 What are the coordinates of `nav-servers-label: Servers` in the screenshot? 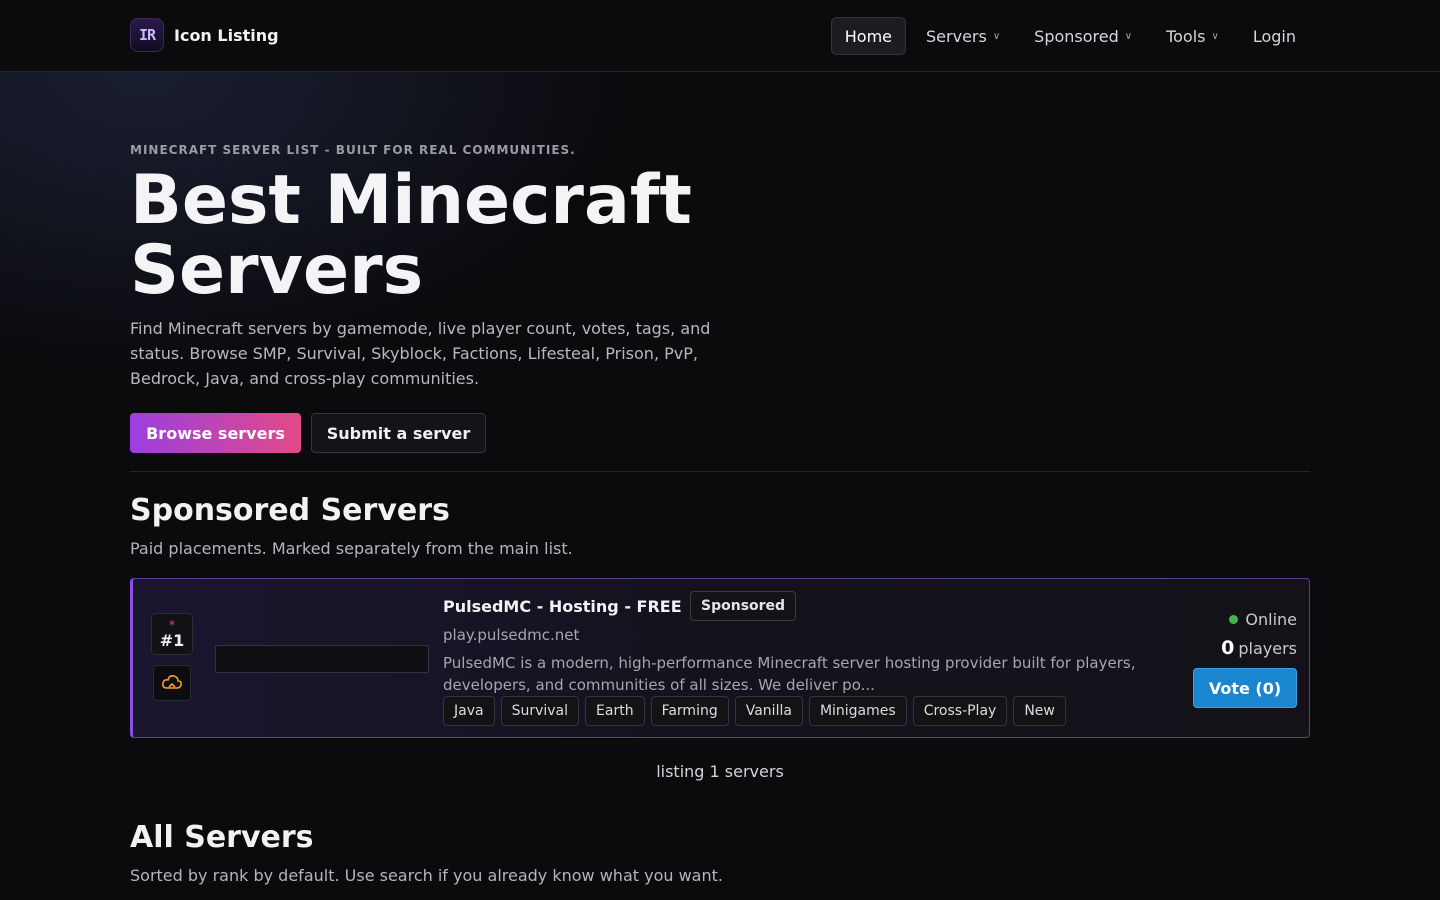 It's located at (956, 36).